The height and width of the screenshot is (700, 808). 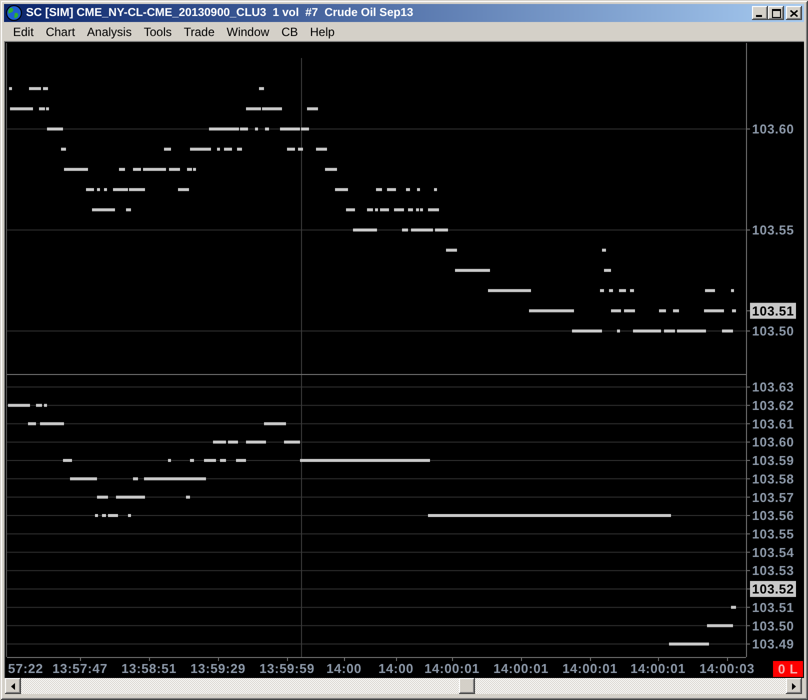 What do you see at coordinates (788, 669) in the screenshot?
I see `status-badge: 0 L` at bounding box center [788, 669].